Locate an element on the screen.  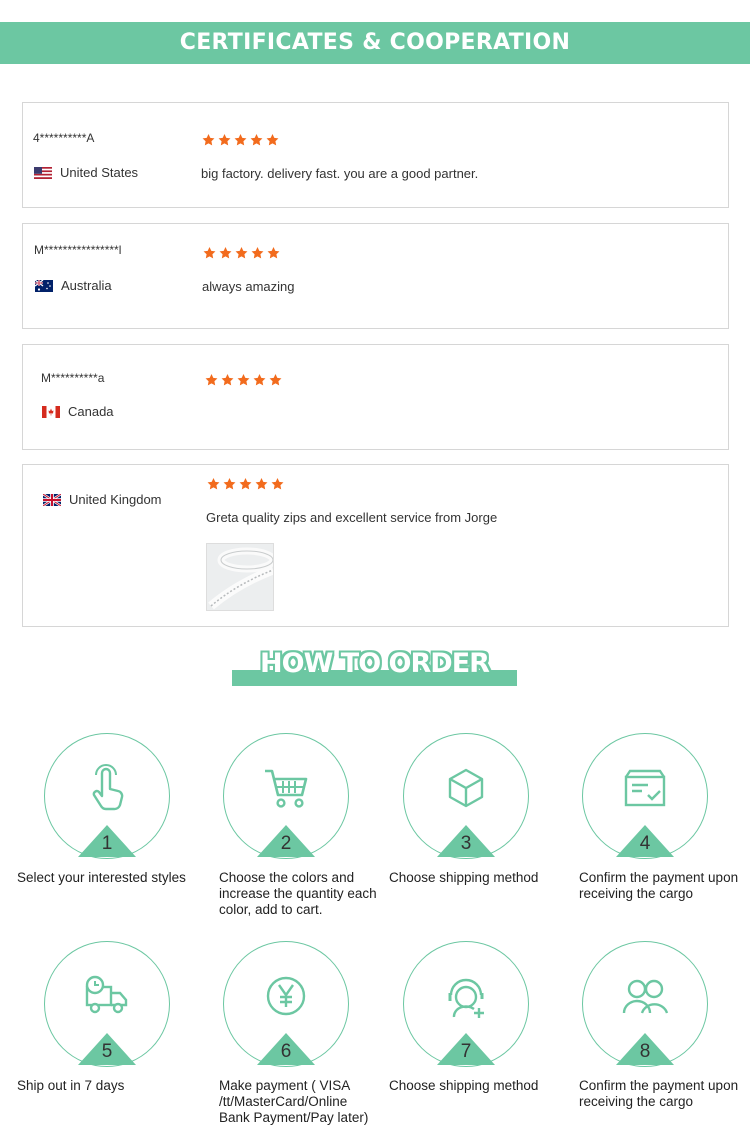
step-number: 1 is located at coordinates (107, 843).